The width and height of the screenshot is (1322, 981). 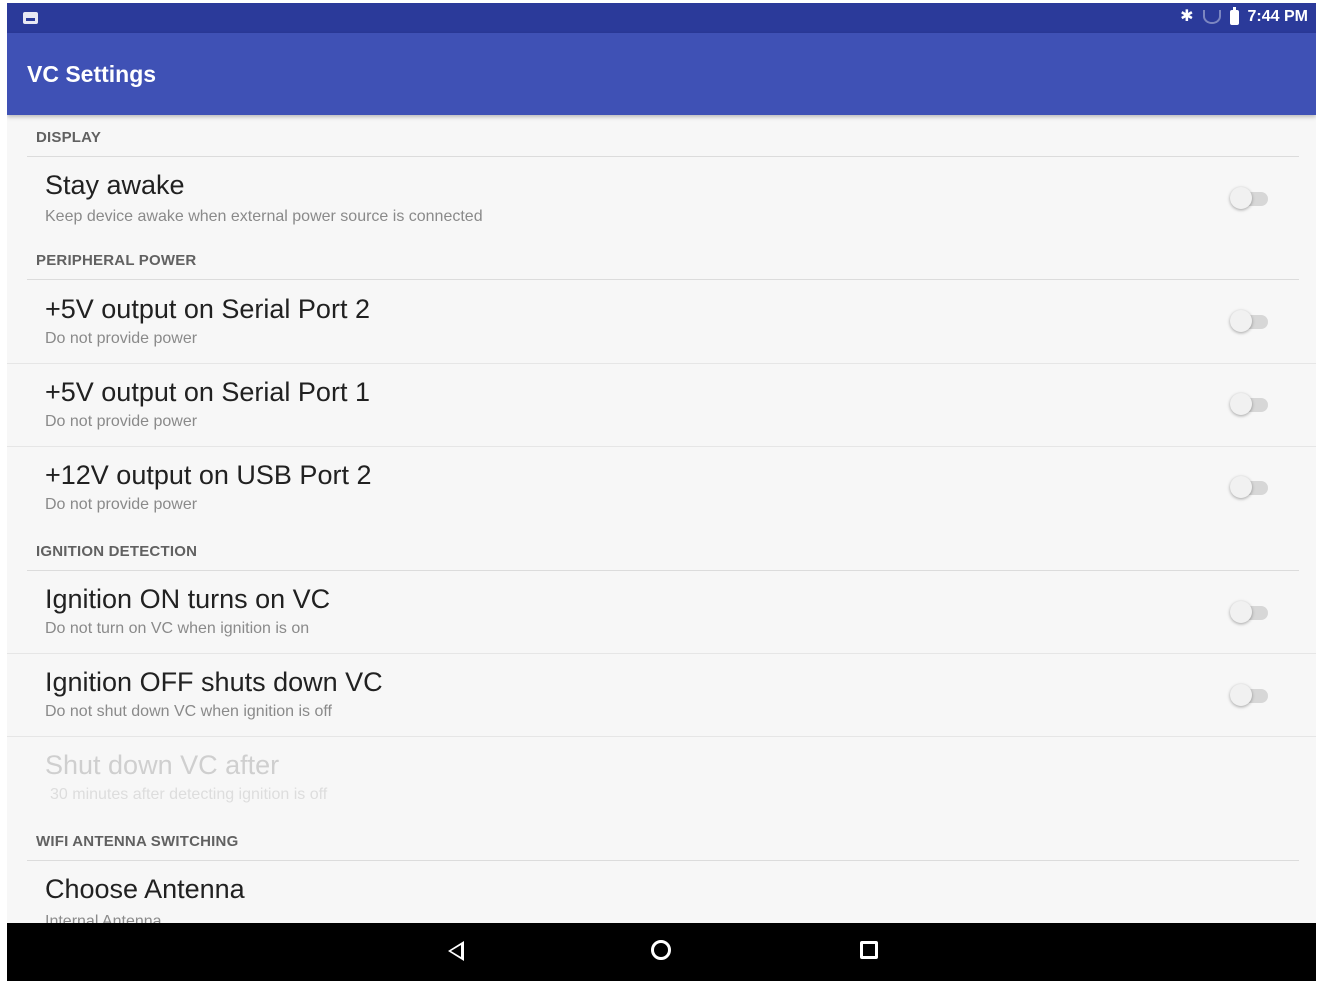 I want to click on wifi-icon, so click(x=1211, y=17).